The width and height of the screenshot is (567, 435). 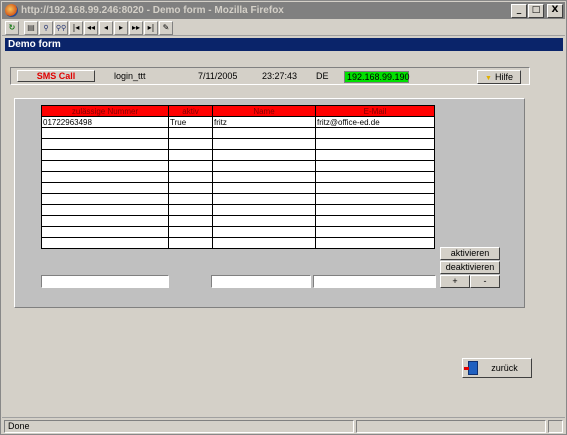 I want to click on edit-icon: ✎, so click(x=166, y=27).